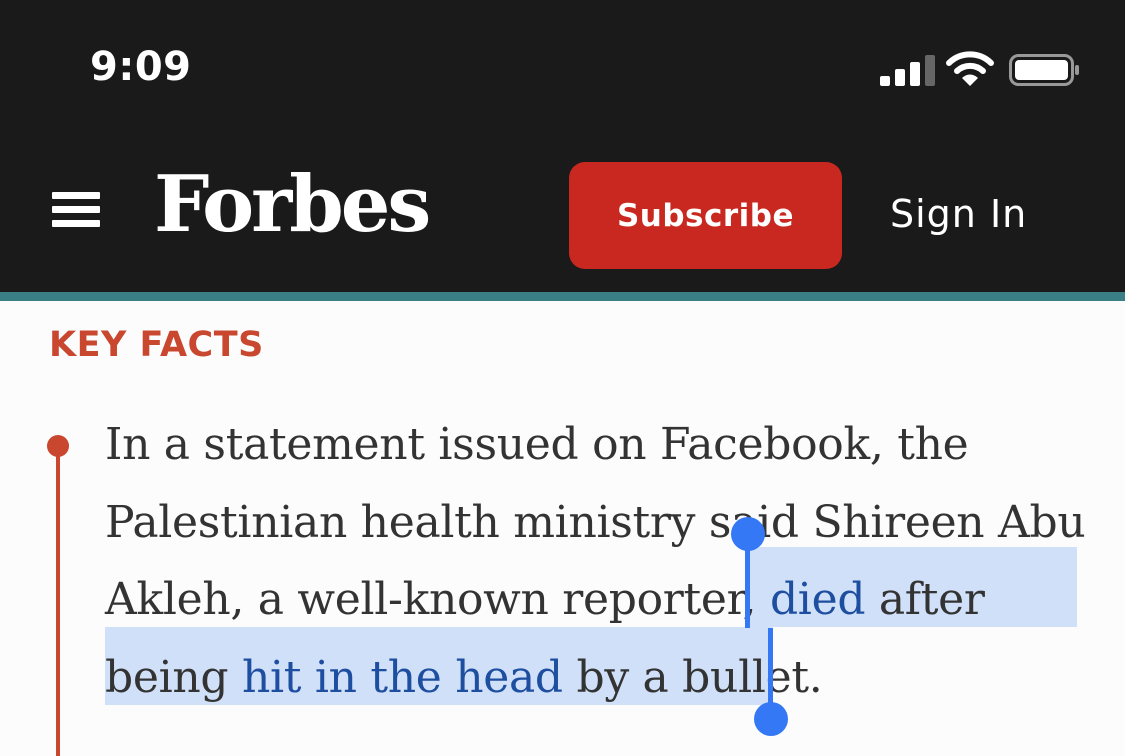 Image resolution: width=1125 pixels, height=756 pixels. Describe the element at coordinates (402, 677) in the screenshot. I see `article-link-hit-in-the-head: hit in the head` at that location.